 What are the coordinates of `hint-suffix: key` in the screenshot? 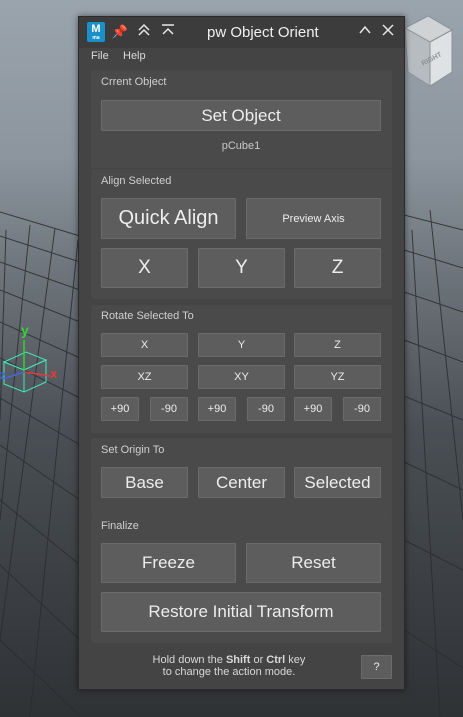 It's located at (295, 660).